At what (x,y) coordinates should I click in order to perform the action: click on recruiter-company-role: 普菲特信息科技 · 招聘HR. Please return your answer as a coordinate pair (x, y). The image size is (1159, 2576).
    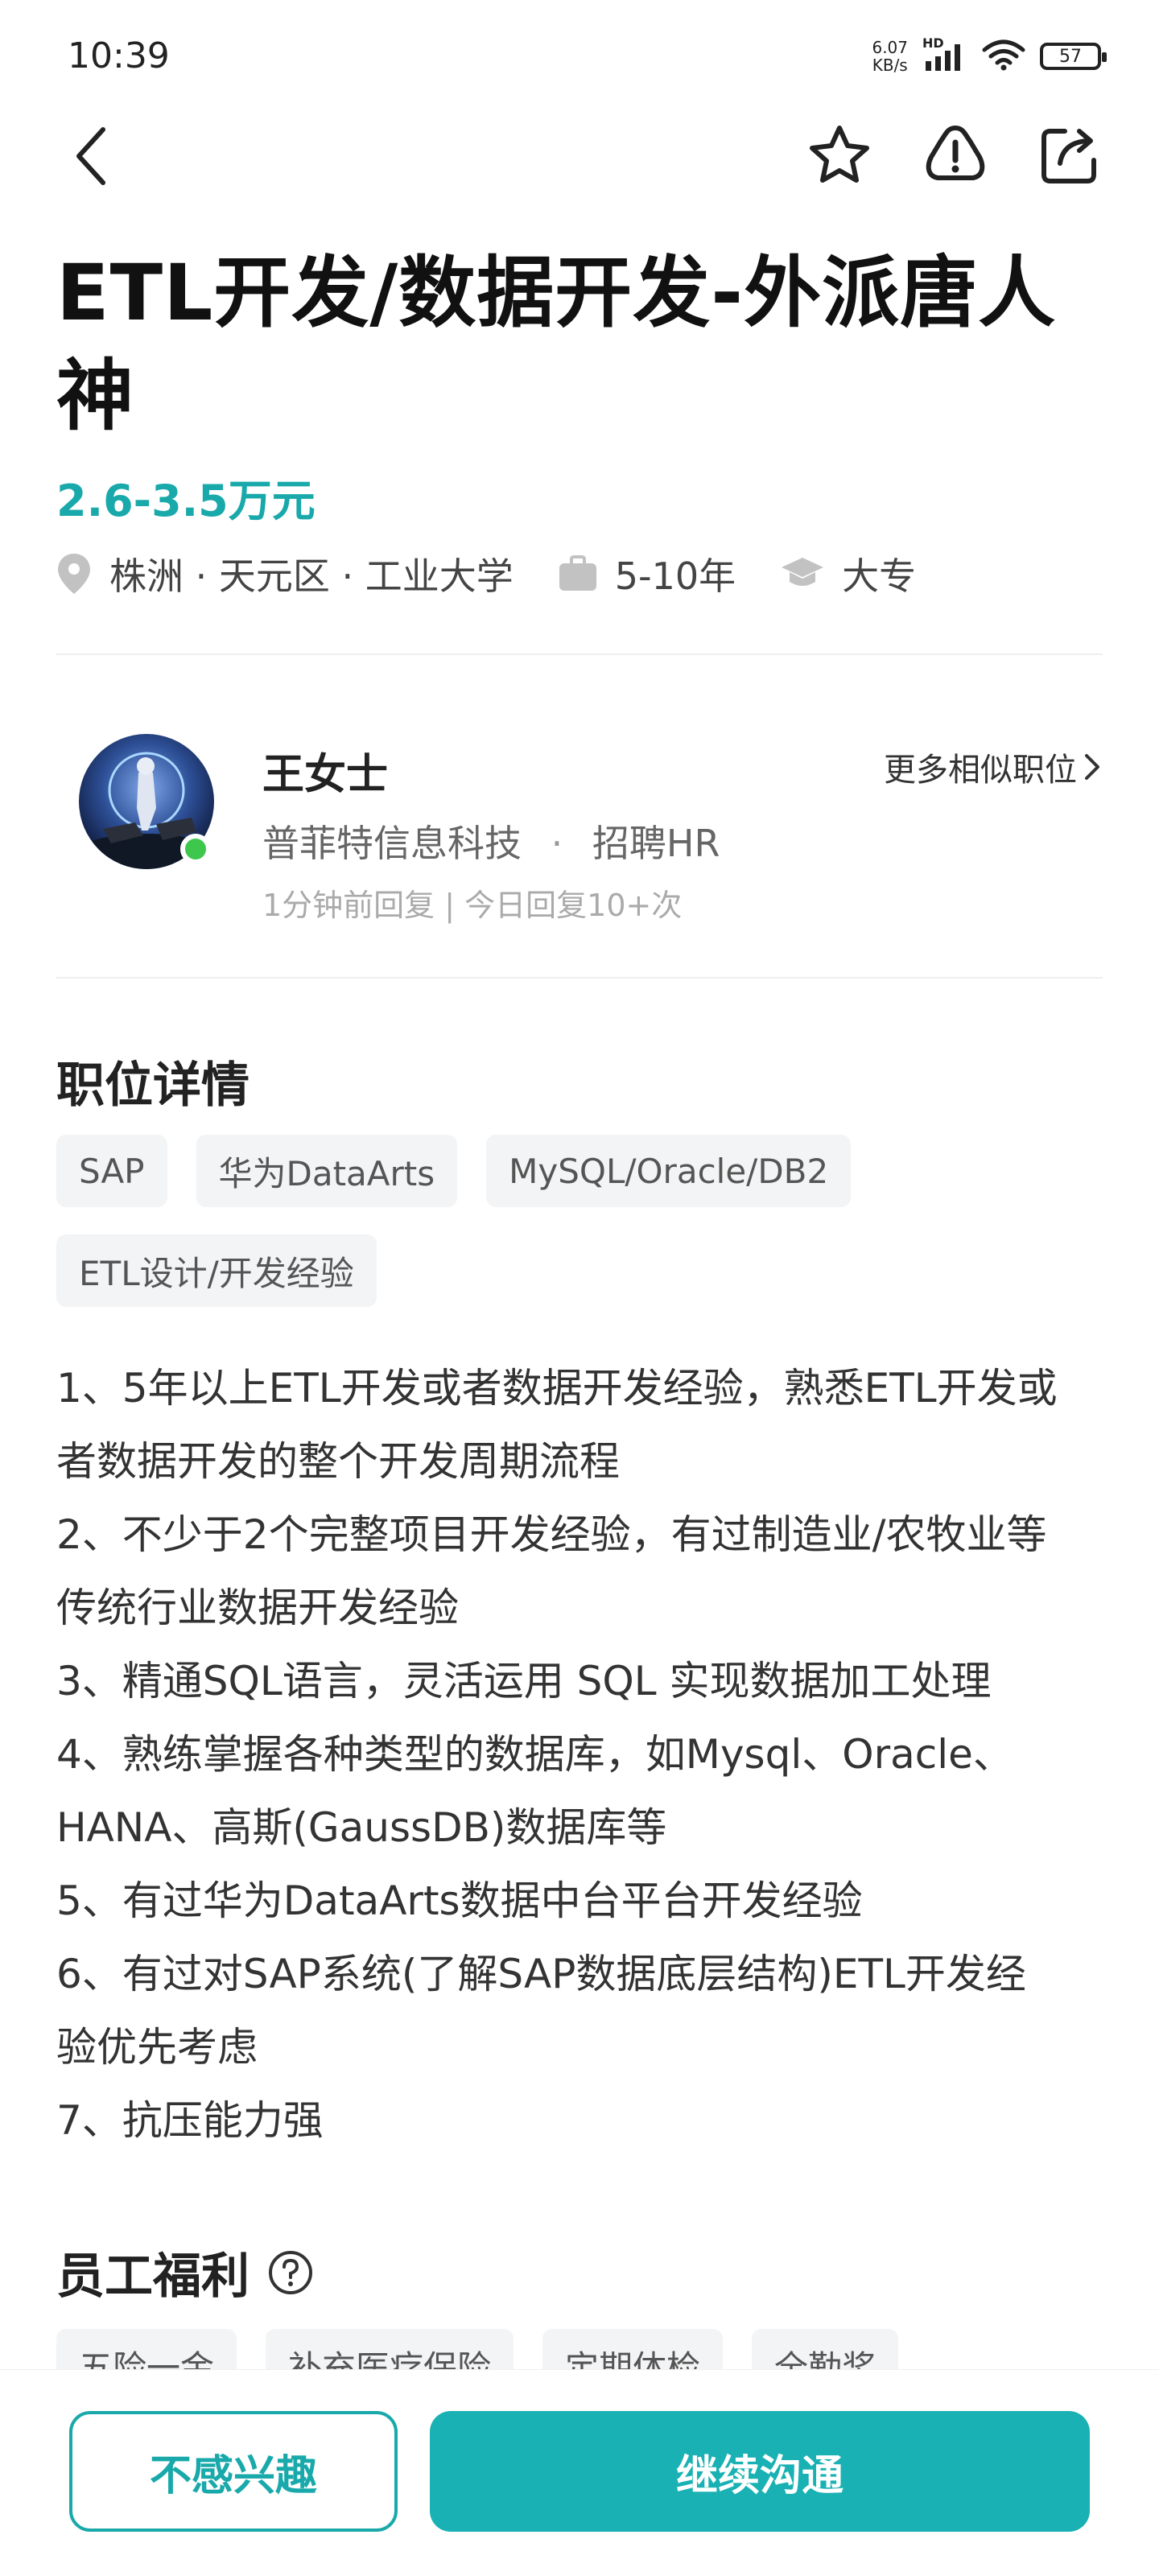
    Looking at the image, I should click on (491, 841).